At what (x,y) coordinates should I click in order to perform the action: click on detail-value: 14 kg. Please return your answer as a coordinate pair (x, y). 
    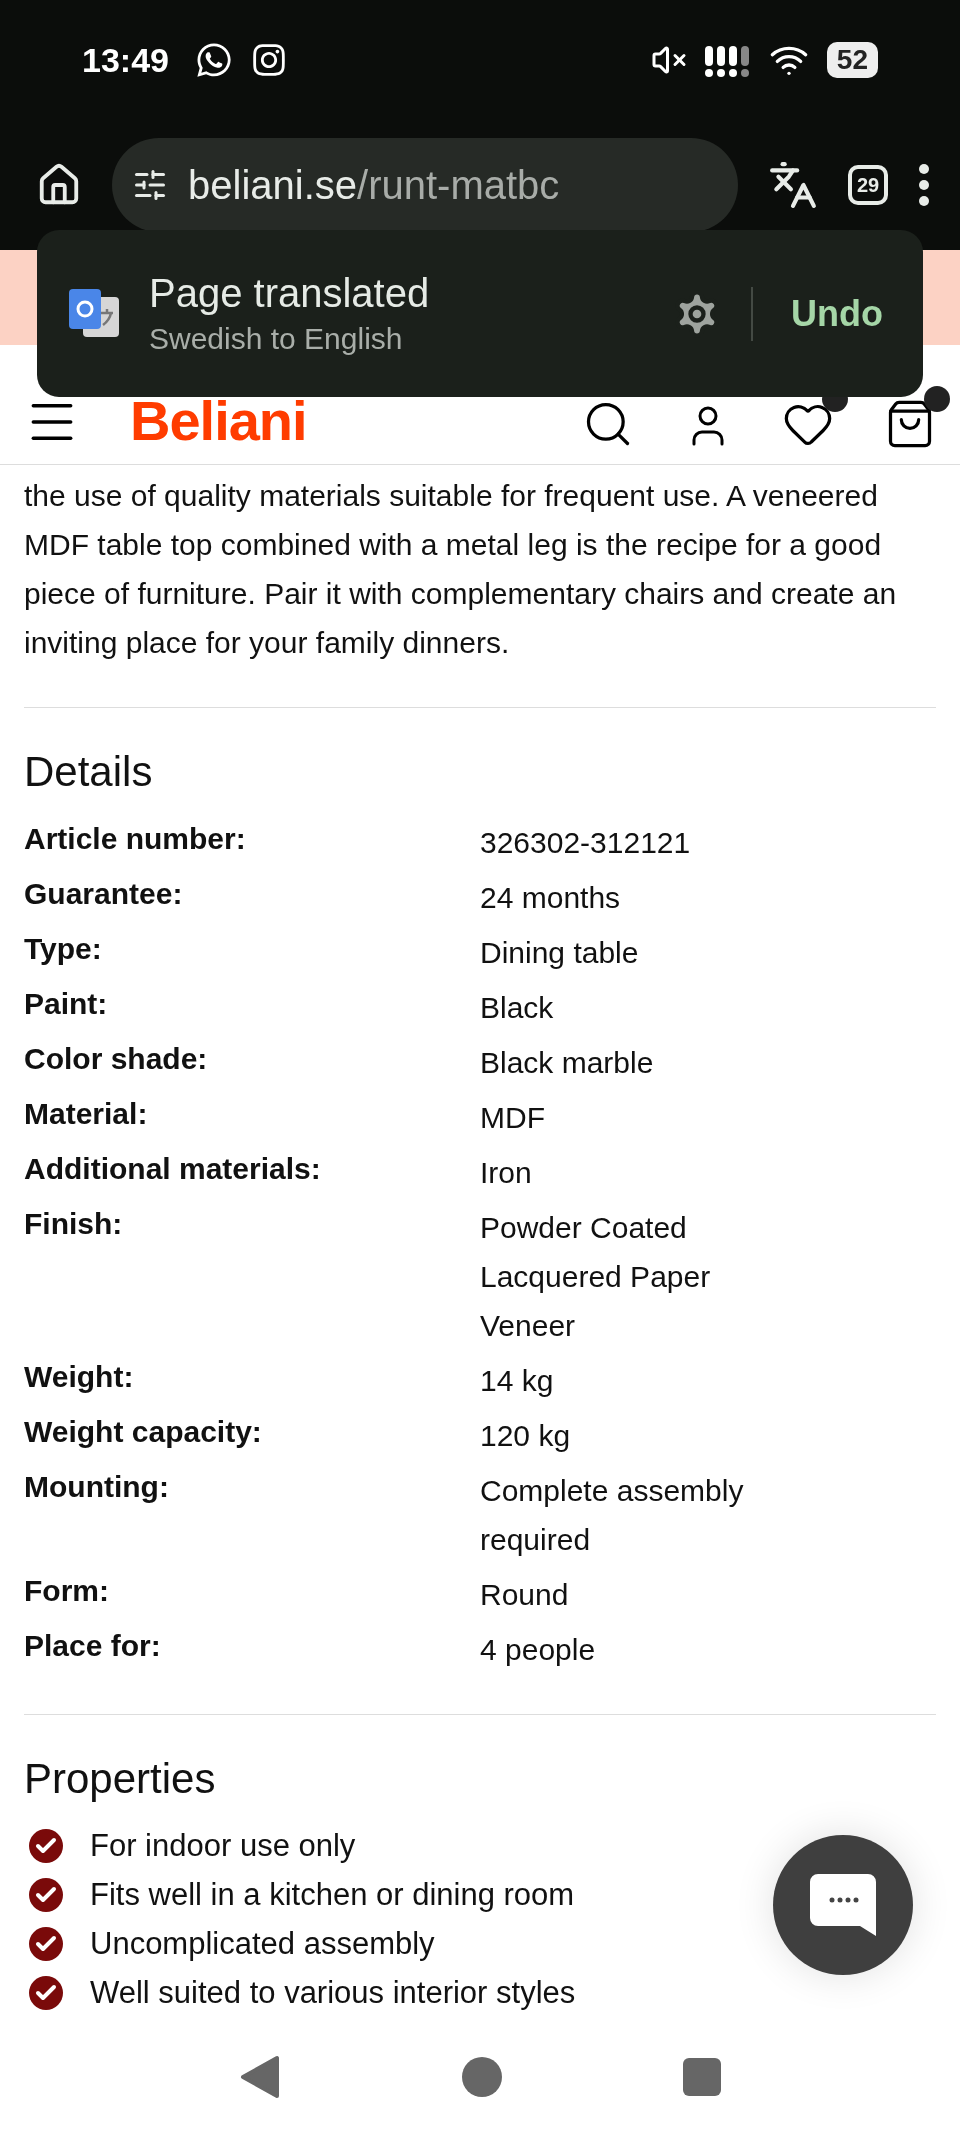
    Looking at the image, I should click on (517, 1381).